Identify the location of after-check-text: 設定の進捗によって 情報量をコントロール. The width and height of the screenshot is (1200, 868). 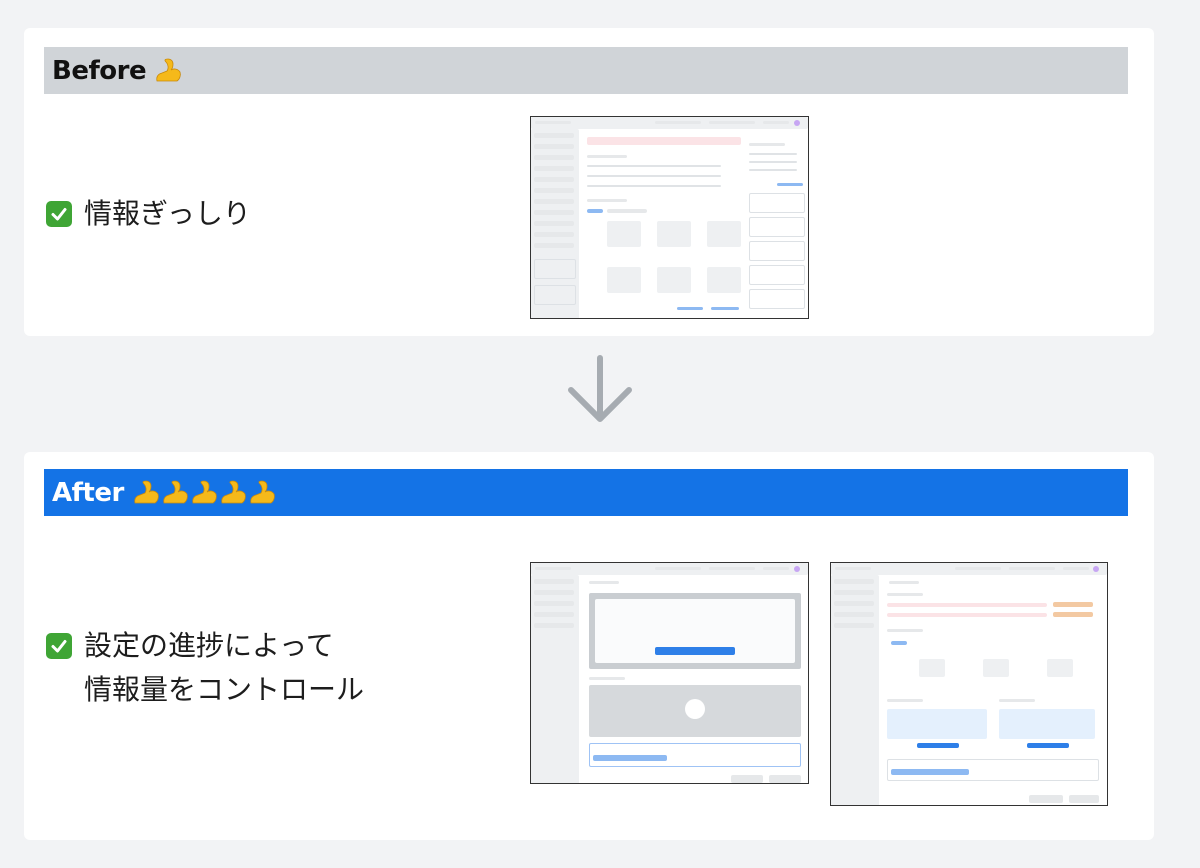
(224, 668).